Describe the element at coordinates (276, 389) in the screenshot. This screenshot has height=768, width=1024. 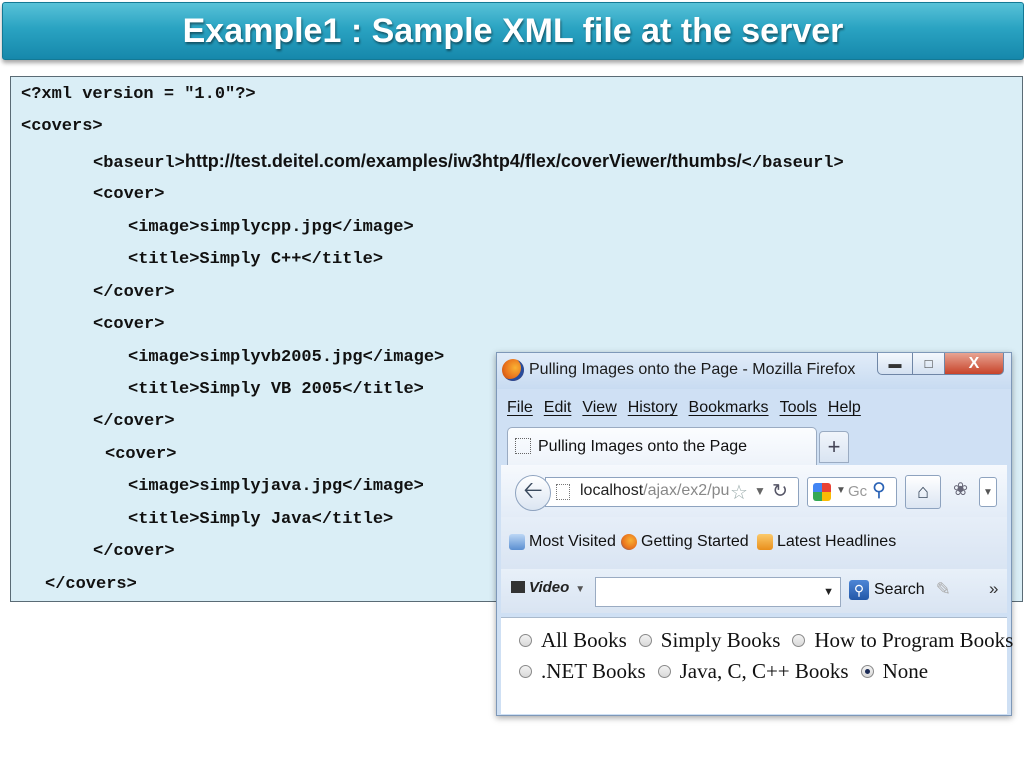
I see `code-line: <title>Simply VB 2005</title>` at that location.